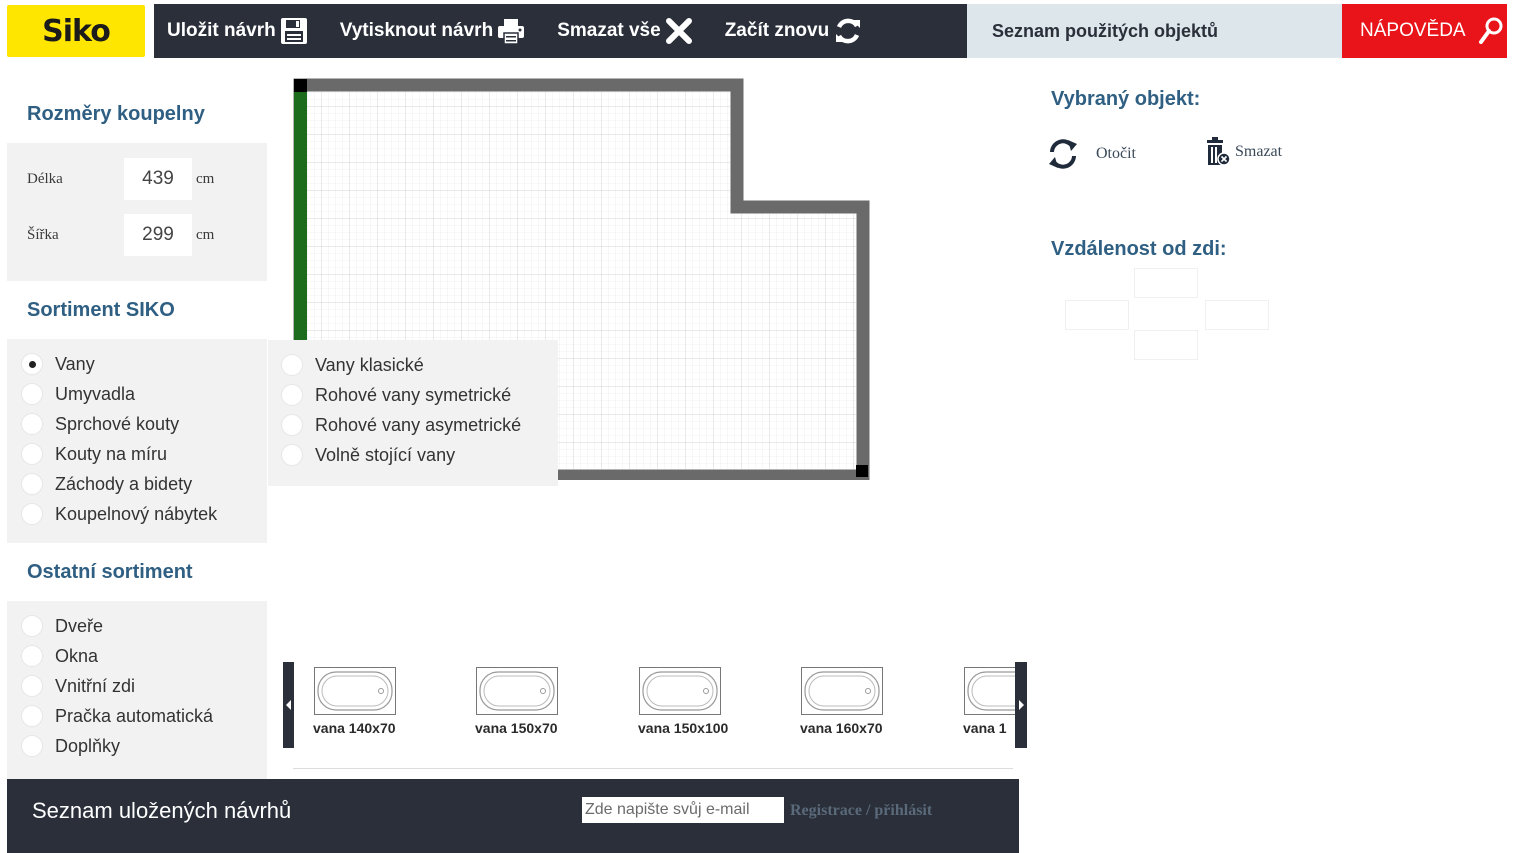 This screenshot has height=853, width=1514. I want to click on dimensions-heading: Rozměry koupelny, so click(137, 114).